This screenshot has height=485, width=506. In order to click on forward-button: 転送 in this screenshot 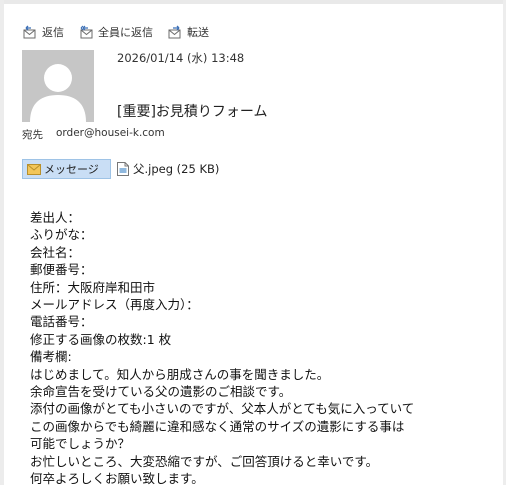, I will do `click(188, 32)`.